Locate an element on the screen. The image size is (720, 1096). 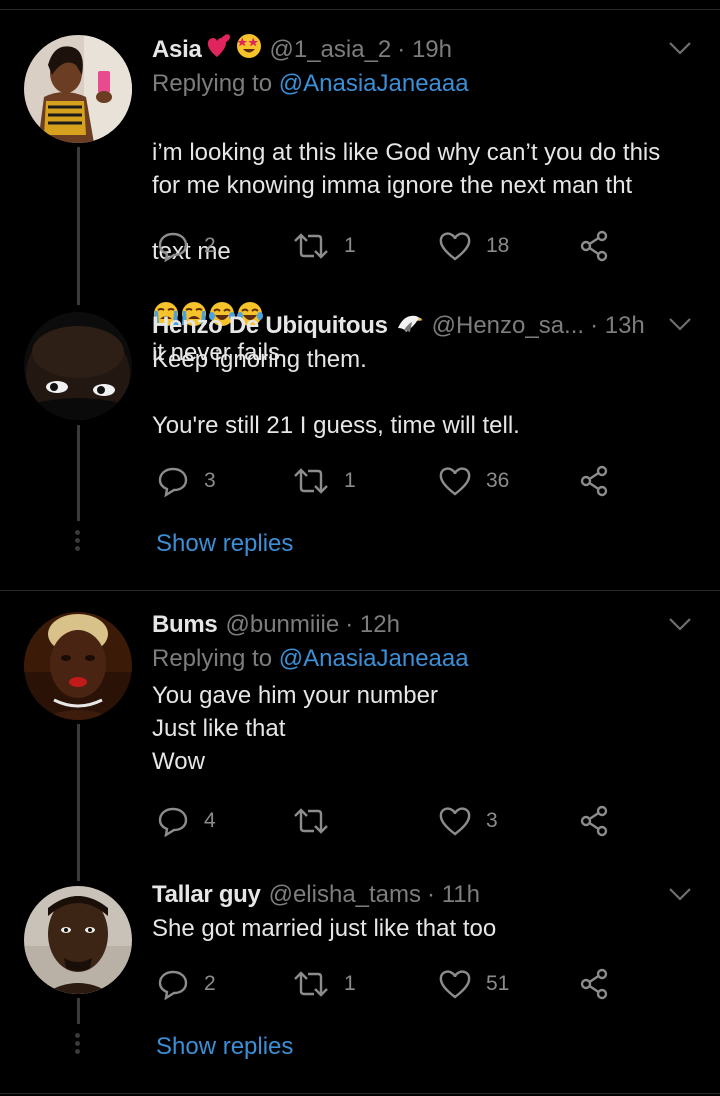
tweet-header: Tallar guy @elisha_tams · 11h is located at coordinates (417, 895).